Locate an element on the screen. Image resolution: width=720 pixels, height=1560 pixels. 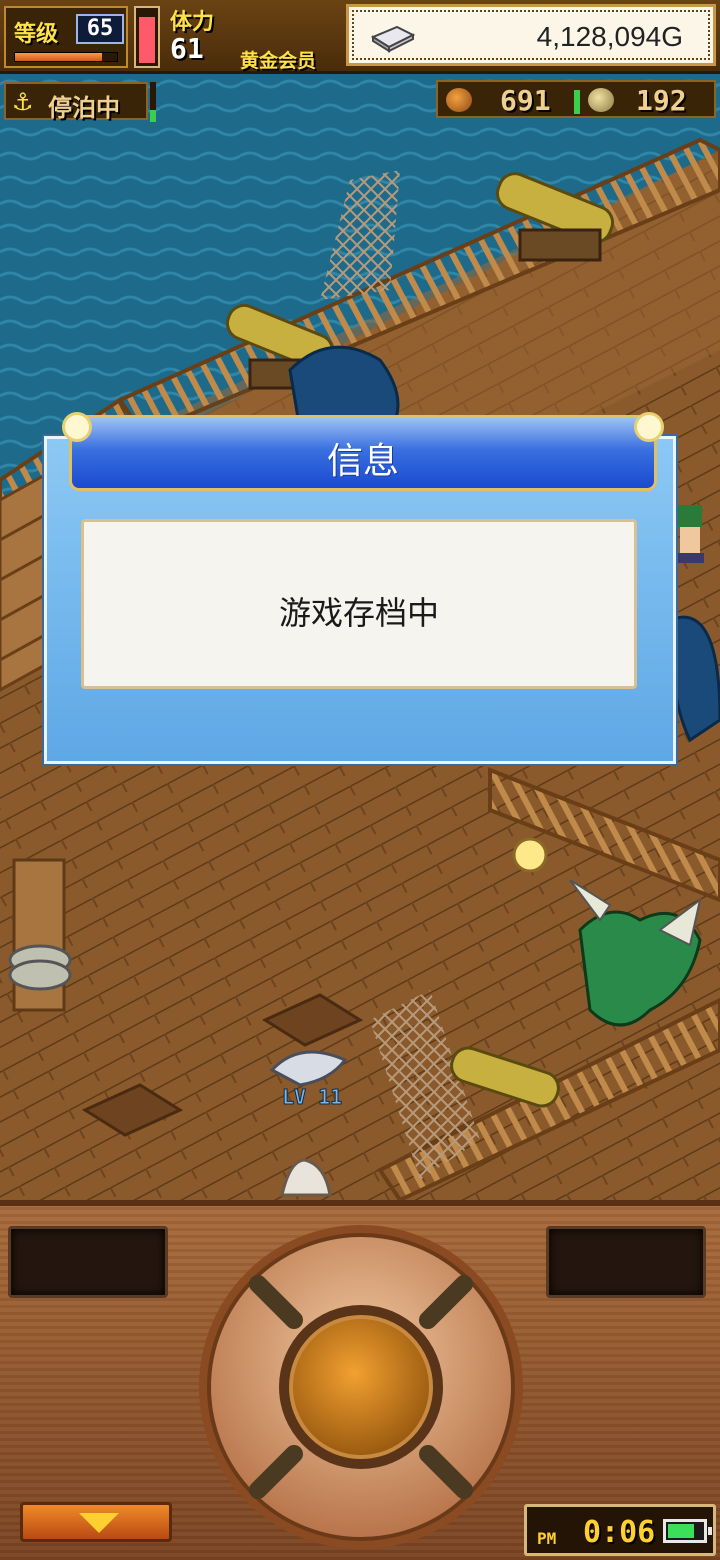
stamina-value: 61 is located at coordinates (187, 48).